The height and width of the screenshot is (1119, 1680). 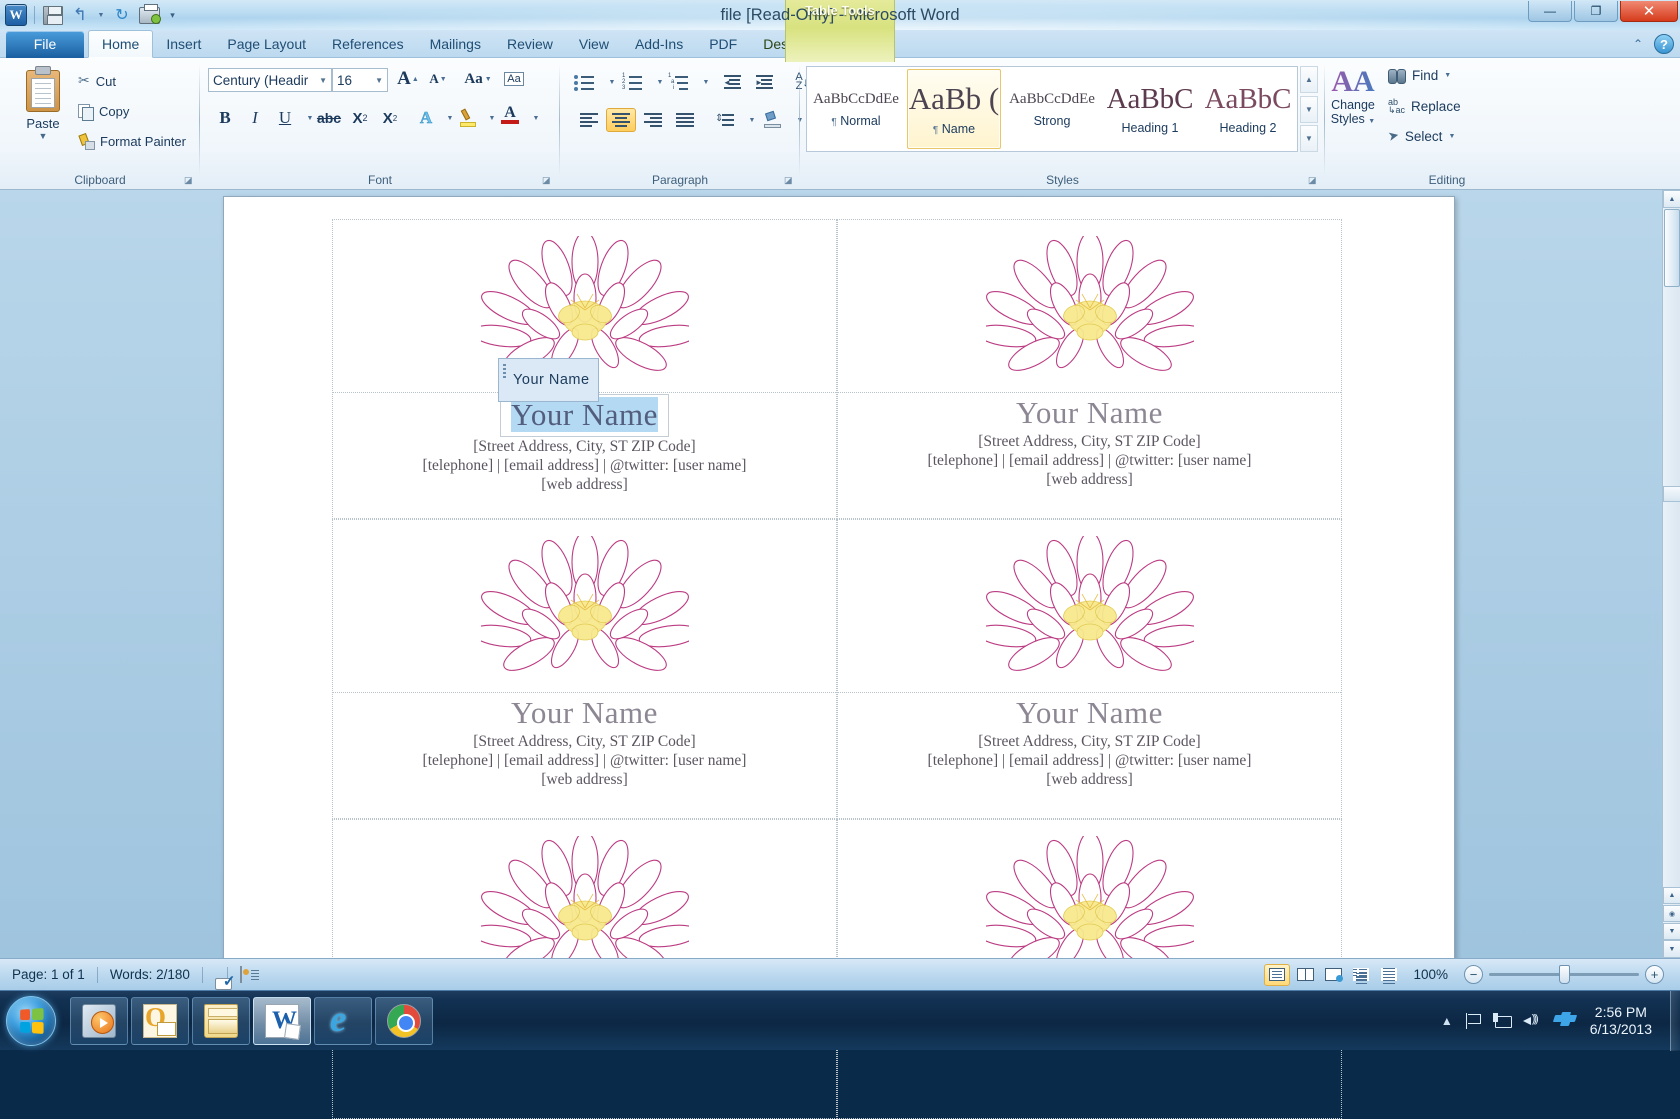 I want to click on select-browse-object-icon: ◉, so click(x=1671, y=913).